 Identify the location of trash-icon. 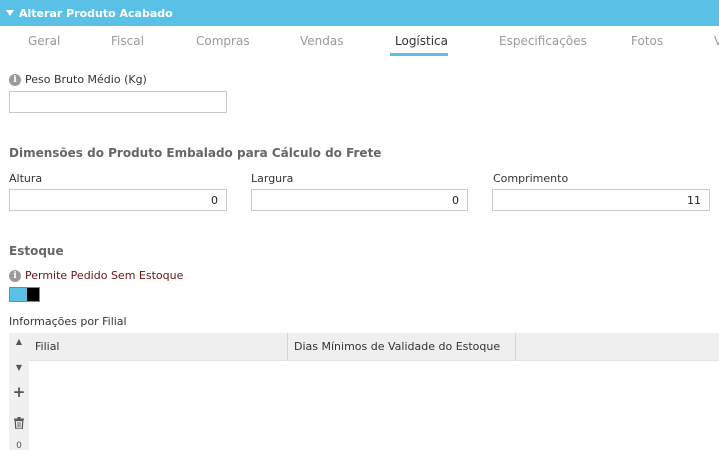
(19, 424).